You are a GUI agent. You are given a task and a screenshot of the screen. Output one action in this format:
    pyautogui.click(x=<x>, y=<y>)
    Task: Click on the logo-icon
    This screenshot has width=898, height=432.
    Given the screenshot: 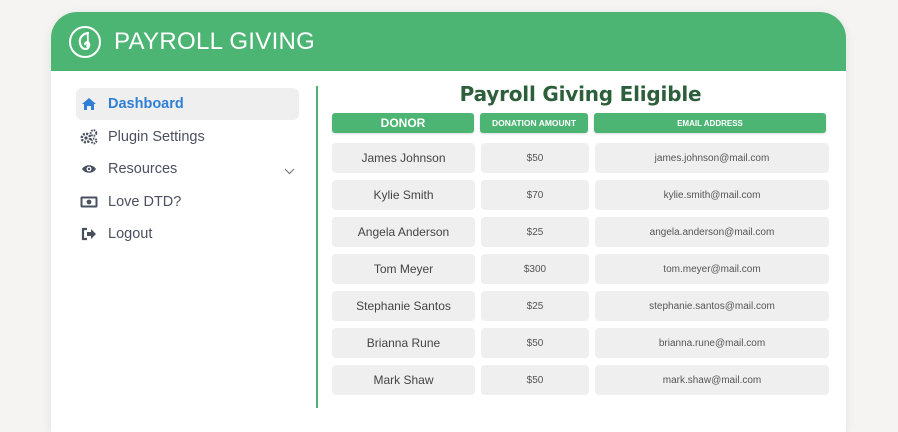 What is the action you would take?
    pyautogui.click(x=85, y=41)
    